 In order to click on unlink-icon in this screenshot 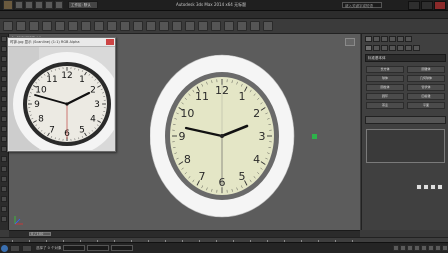, I will do `click(47, 26)`.